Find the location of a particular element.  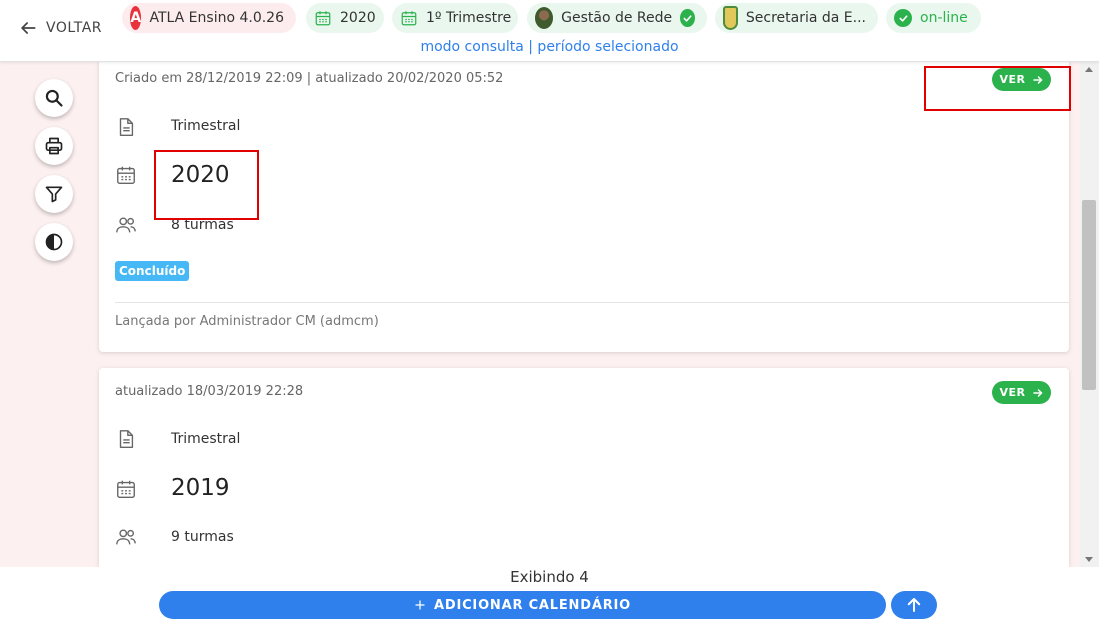

year-label: 2020 is located at coordinates (358, 18).